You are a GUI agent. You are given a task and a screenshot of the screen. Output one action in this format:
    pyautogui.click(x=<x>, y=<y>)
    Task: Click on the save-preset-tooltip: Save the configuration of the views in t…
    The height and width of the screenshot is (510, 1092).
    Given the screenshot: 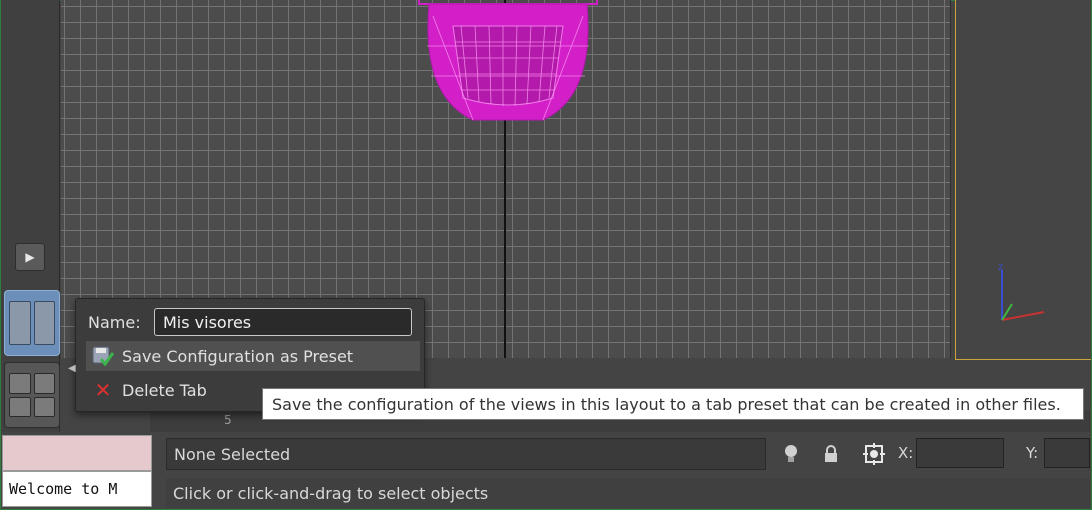 What is the action you would take?
    pyautogui.click(x=673, y=404)
    